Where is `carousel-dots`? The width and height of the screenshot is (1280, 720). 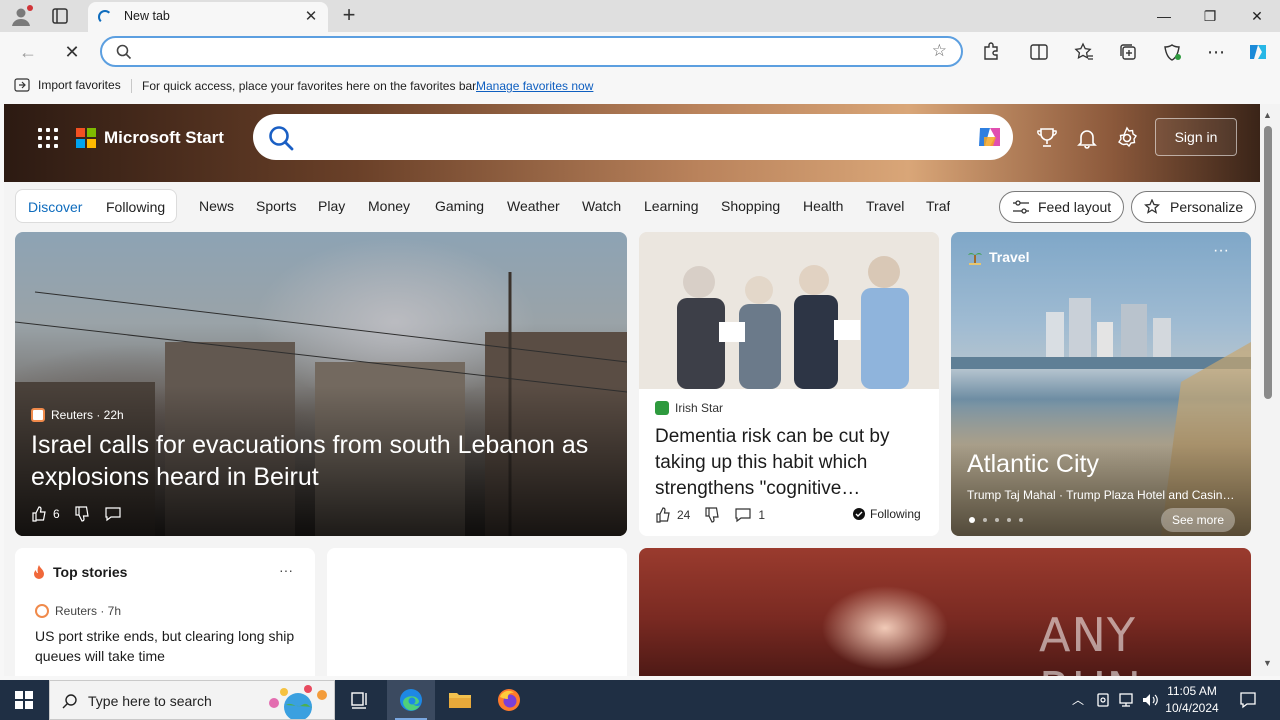
carousel-dots is located at coordinates (996, 520).